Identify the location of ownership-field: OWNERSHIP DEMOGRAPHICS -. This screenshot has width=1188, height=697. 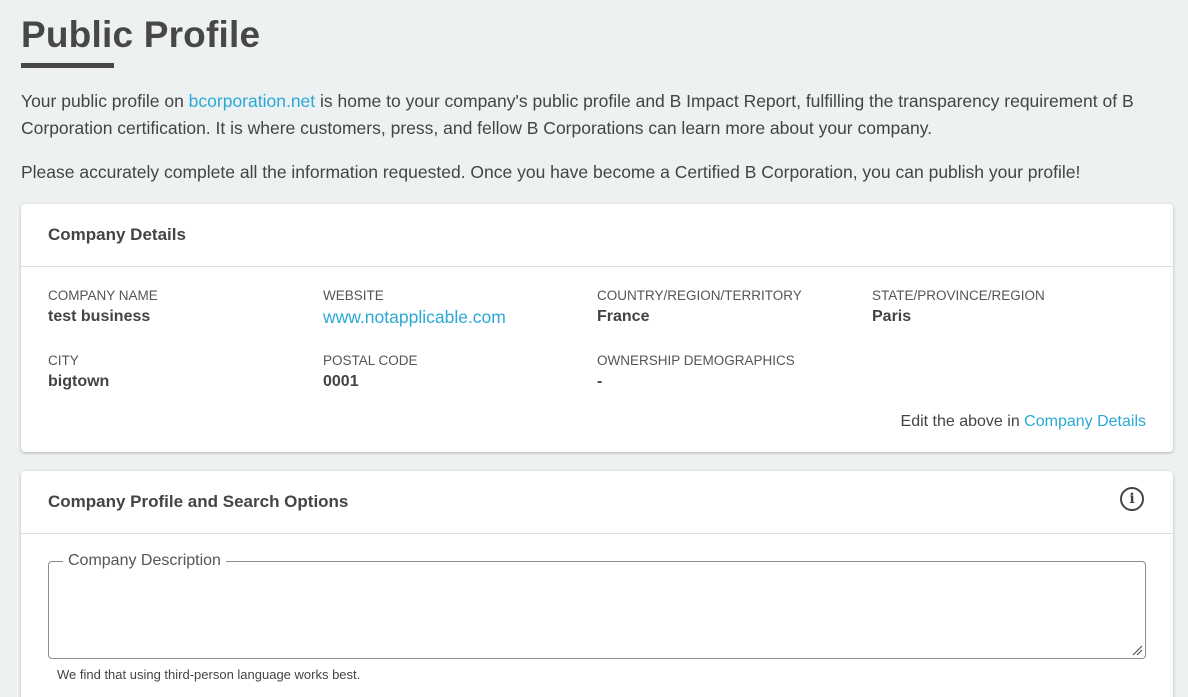
(732, 372).